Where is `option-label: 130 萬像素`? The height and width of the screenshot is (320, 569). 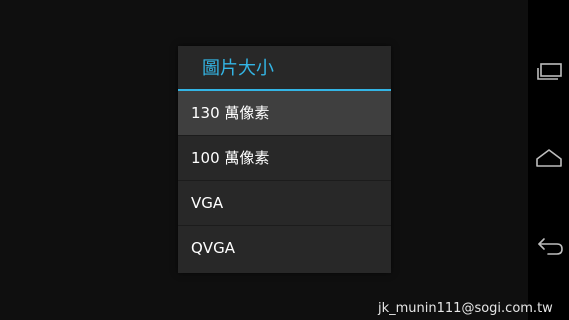
option-label: 130 萬像素 is located at coordinates (230, 113).